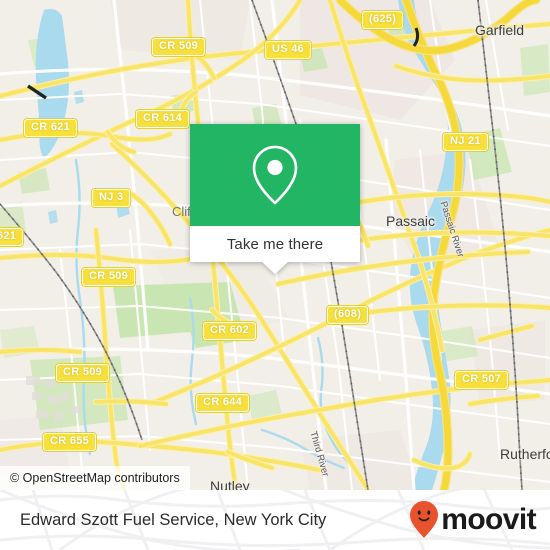  I want to click on popup-footer: Take me there, so click(275, 244).